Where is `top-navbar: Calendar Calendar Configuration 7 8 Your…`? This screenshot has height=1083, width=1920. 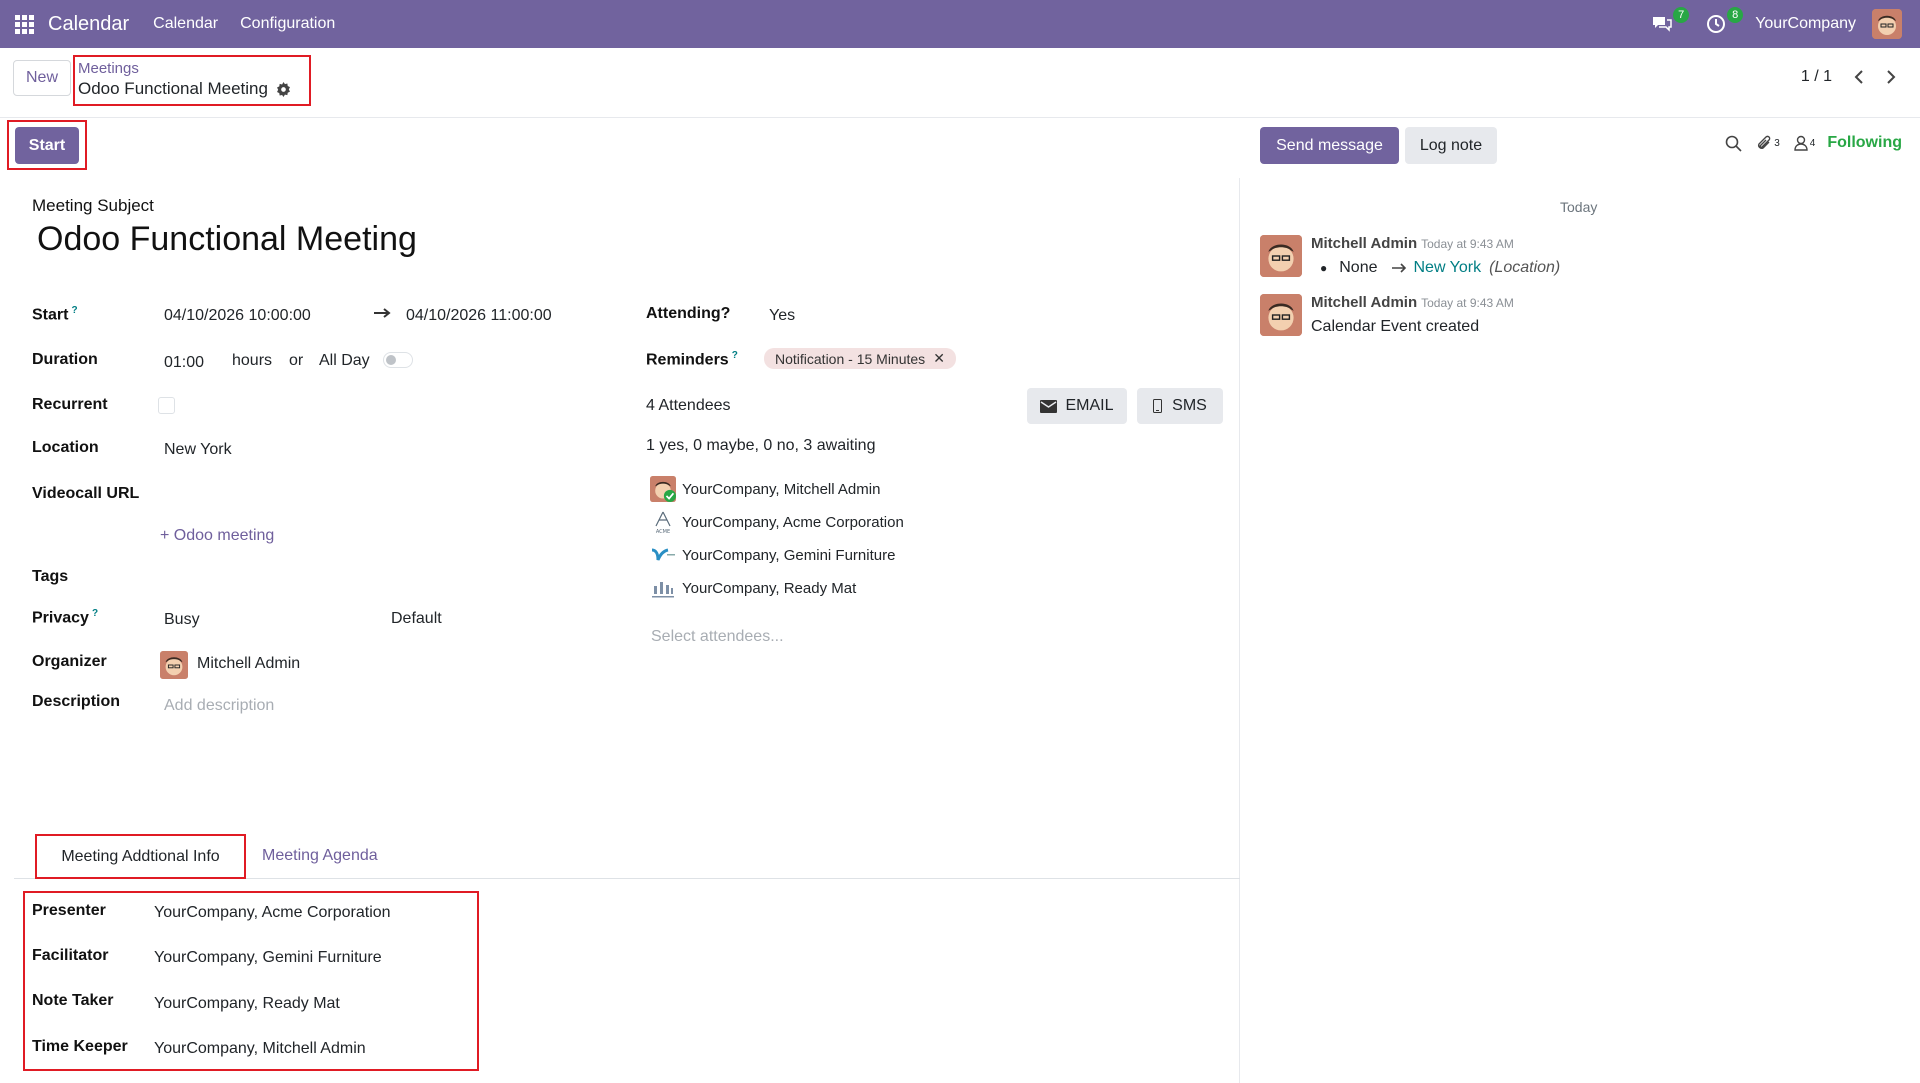
top-navbar: Calendar Calendar Configuration 7 8 Your… is located at coordinates (960, 24).